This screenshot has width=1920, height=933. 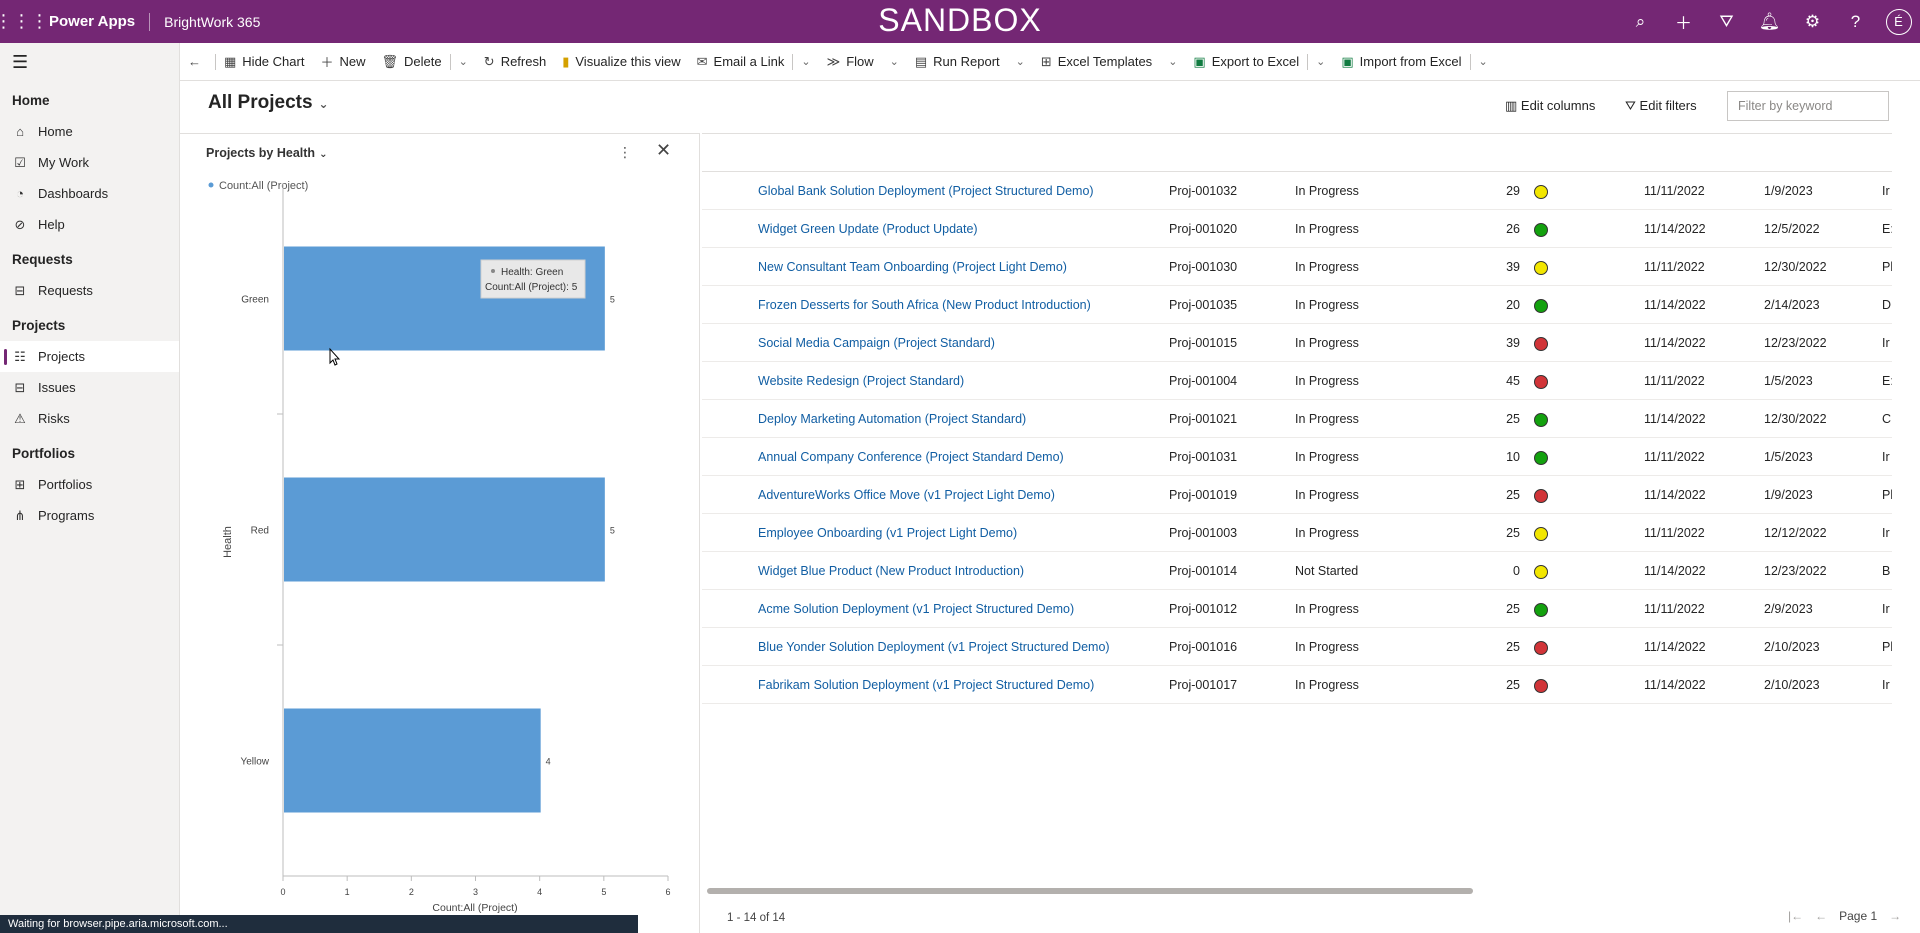 What do you see at coordinates (1105, 61) in the screenshot?
I see `excel-templates-label: Excel Templates` at bounding box center [1105, 61].